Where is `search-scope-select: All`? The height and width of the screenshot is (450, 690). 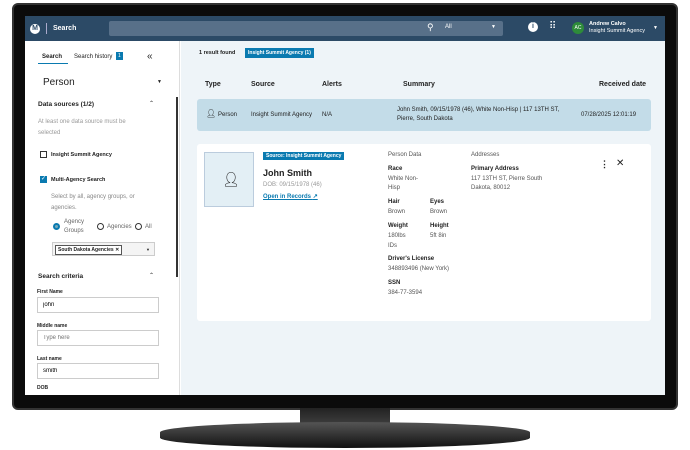
search-scope-select: All is located at coordinates (448, 27).